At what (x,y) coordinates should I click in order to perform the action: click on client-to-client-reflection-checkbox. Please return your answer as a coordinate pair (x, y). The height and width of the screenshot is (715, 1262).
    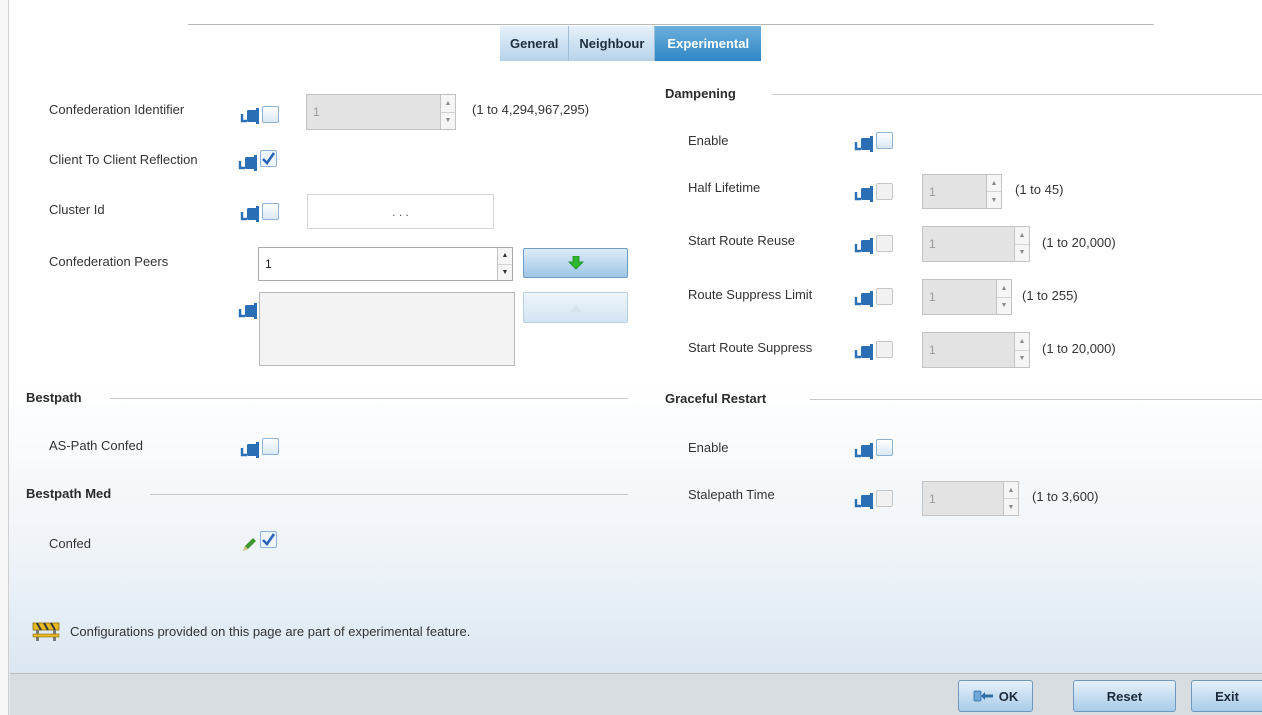
    Looking at the image, I should click on (268, 158).